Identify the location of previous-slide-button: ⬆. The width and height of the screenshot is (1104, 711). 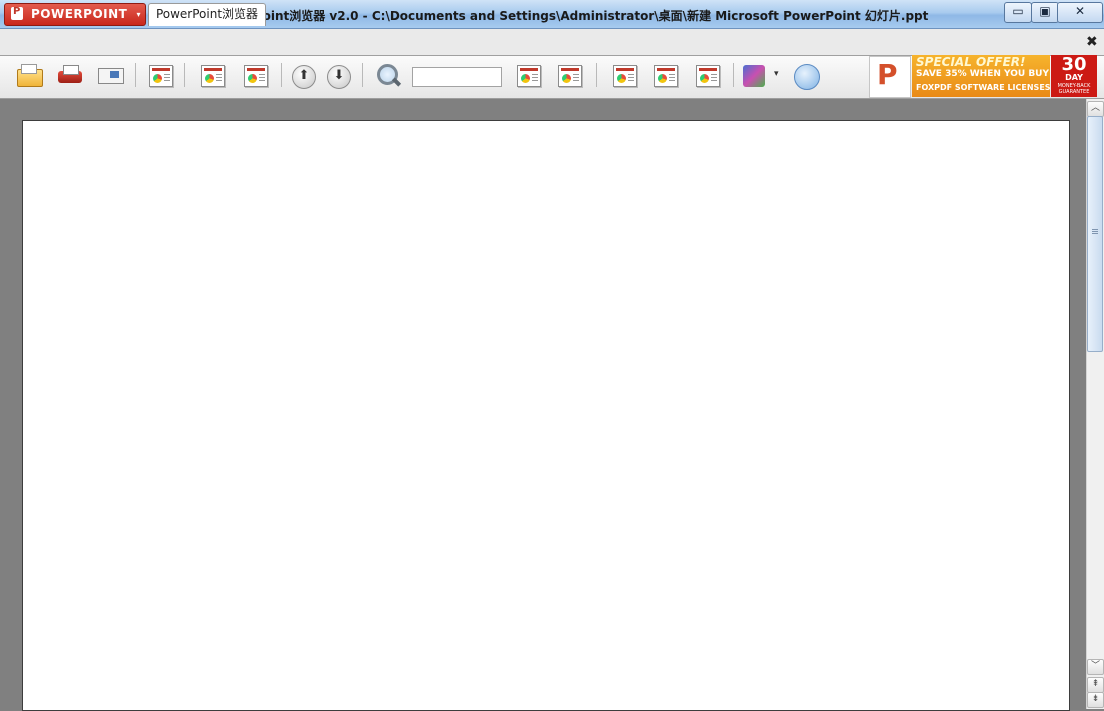
(303, 76).